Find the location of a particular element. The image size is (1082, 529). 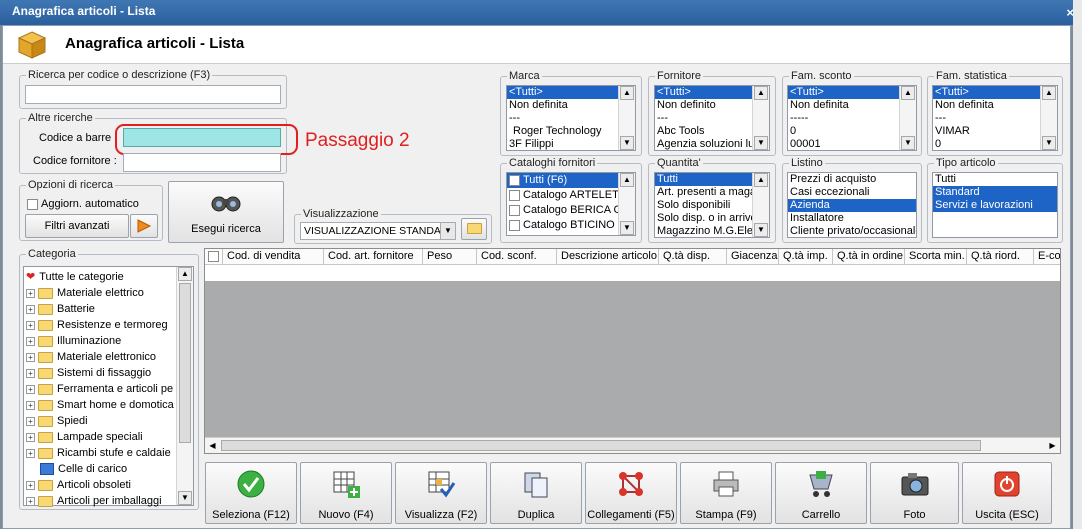

tree-item: + Articoli obsoleti is located at coordinates (78, 485).